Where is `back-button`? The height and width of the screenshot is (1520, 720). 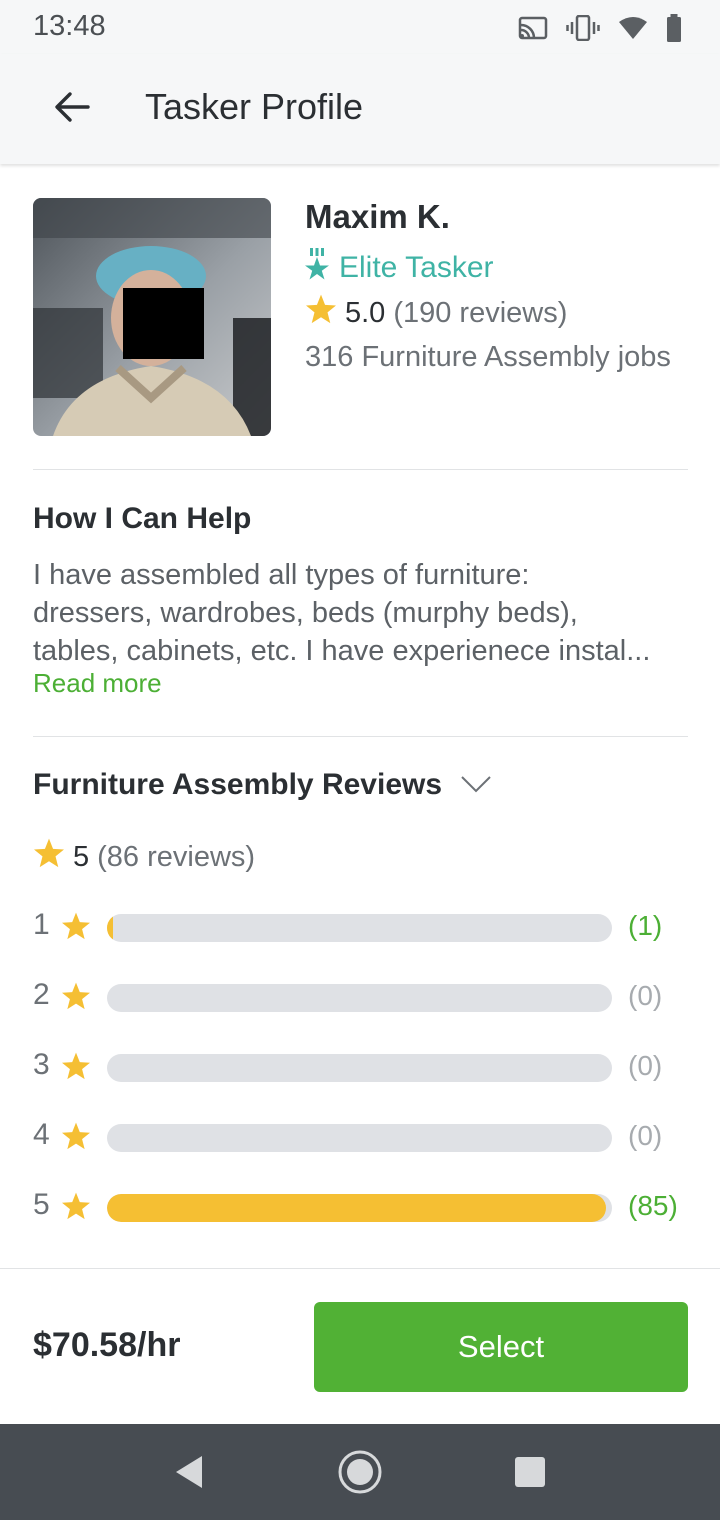 back-button is located at coordinates (72, 109).